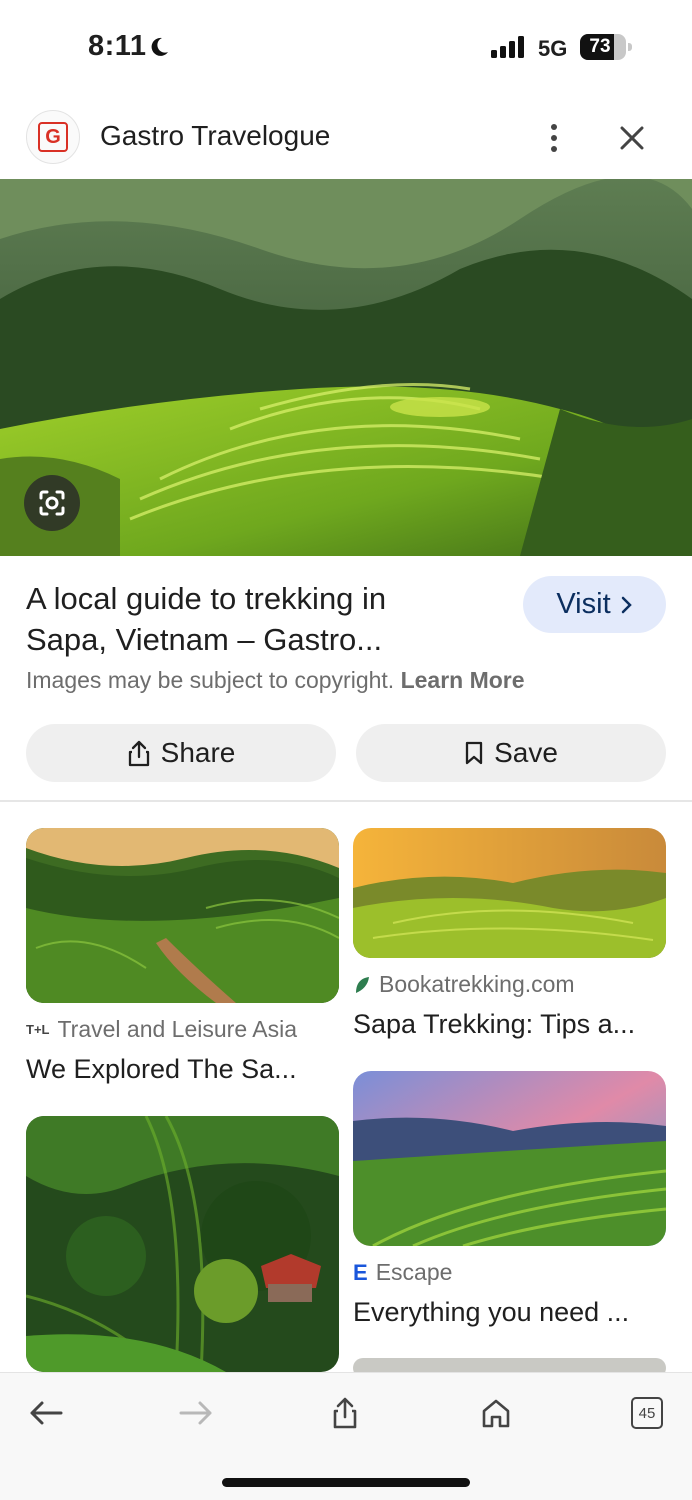 The height and width of the screenshot is (1500, 692). I want to click on site-logo-mark: G, so click(53, 137).